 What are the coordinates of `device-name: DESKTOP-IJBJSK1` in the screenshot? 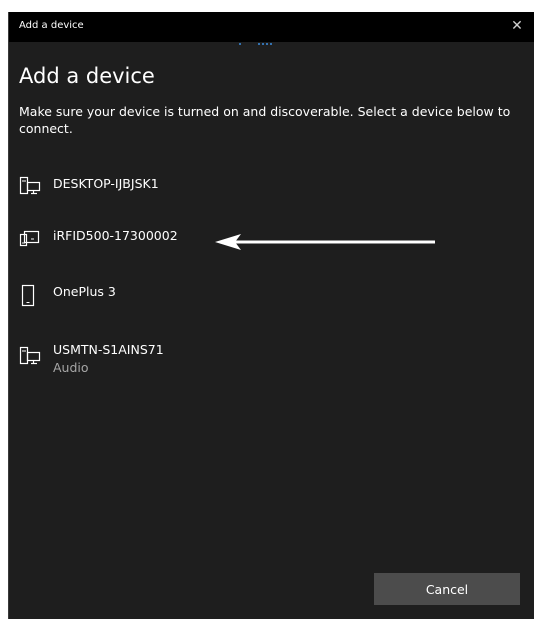 It's located at (106, 183).